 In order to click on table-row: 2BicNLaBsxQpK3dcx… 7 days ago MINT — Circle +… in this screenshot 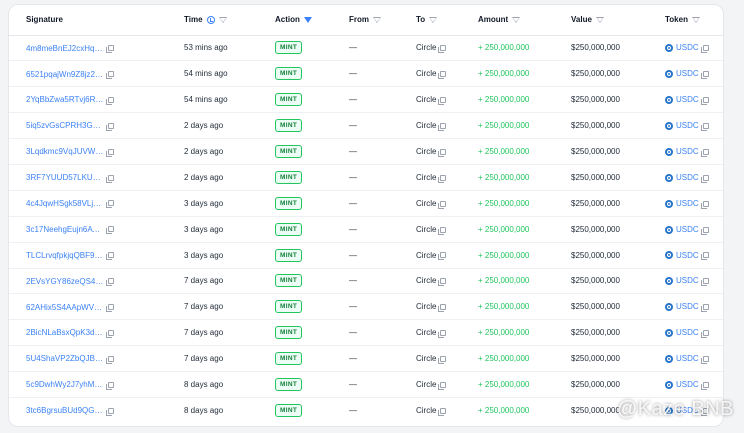, I will do `click(366, 333)`.